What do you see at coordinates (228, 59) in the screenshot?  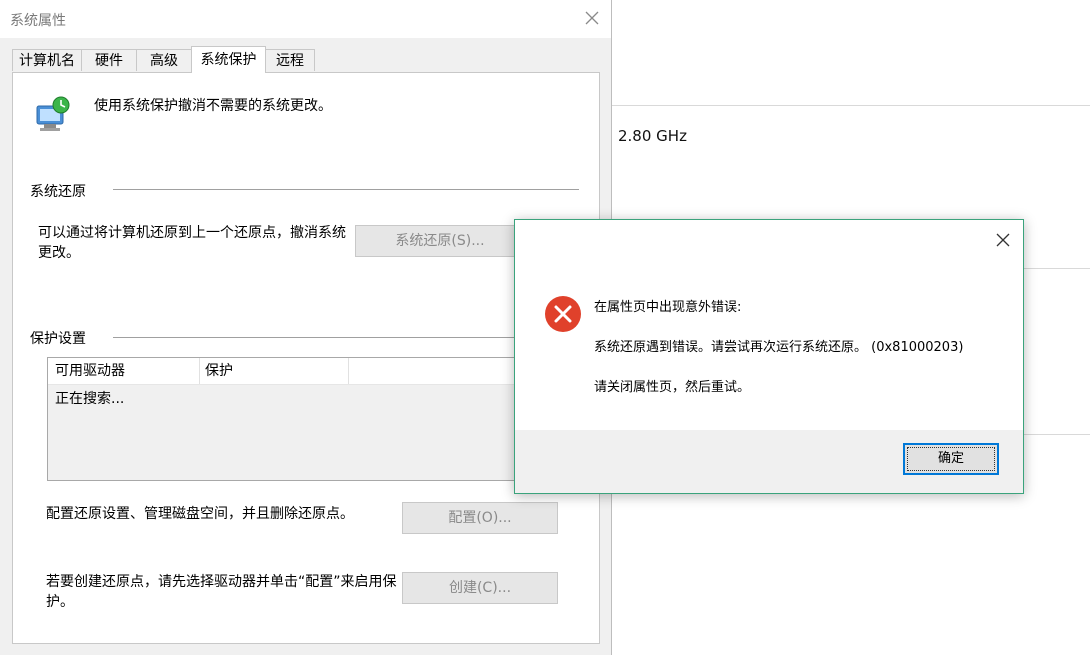 I see `tab-system-protection: 系统保护` at bounding box center [228, 59].